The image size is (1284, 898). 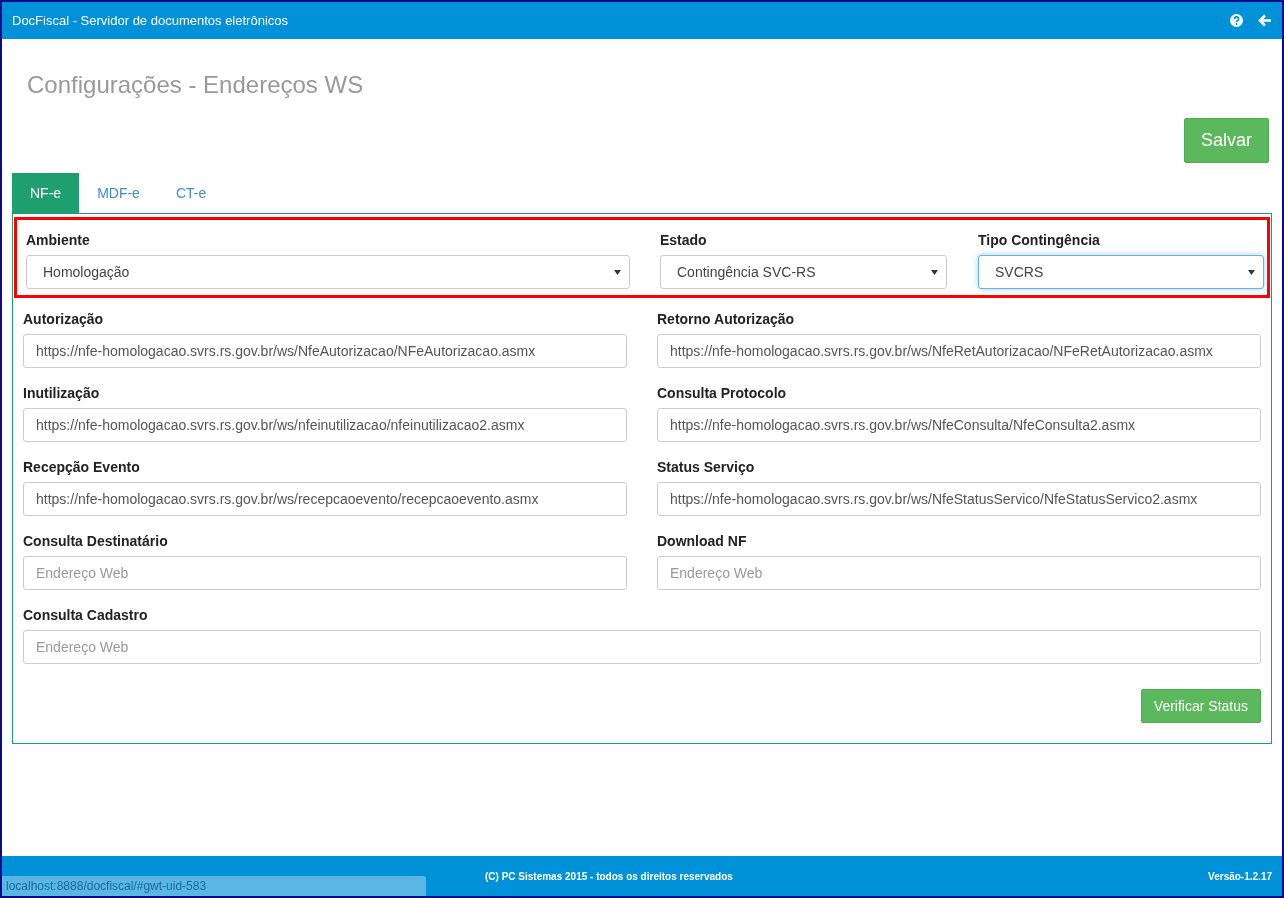 What do you see at coordinates (86, 615) in the screenshot?
I see `field-label: Consulta Cadastro` at bounding box center [86, 615].